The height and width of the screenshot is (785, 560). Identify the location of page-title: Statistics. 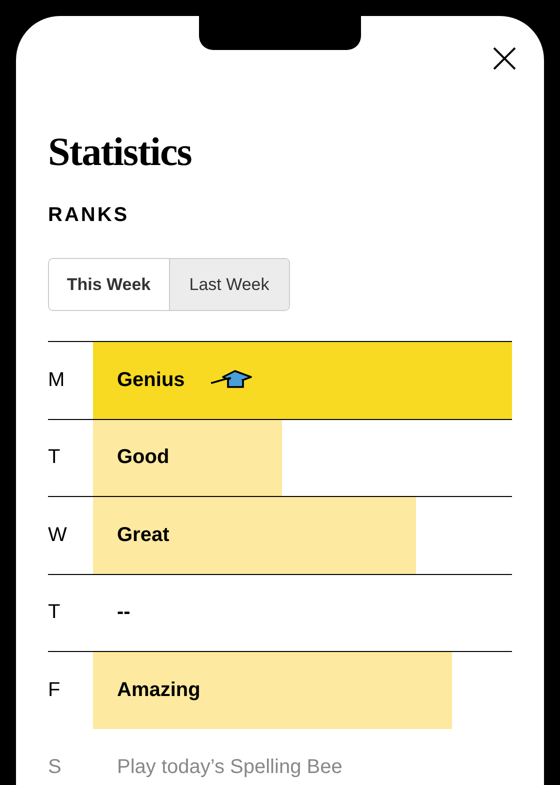
(120, 152).